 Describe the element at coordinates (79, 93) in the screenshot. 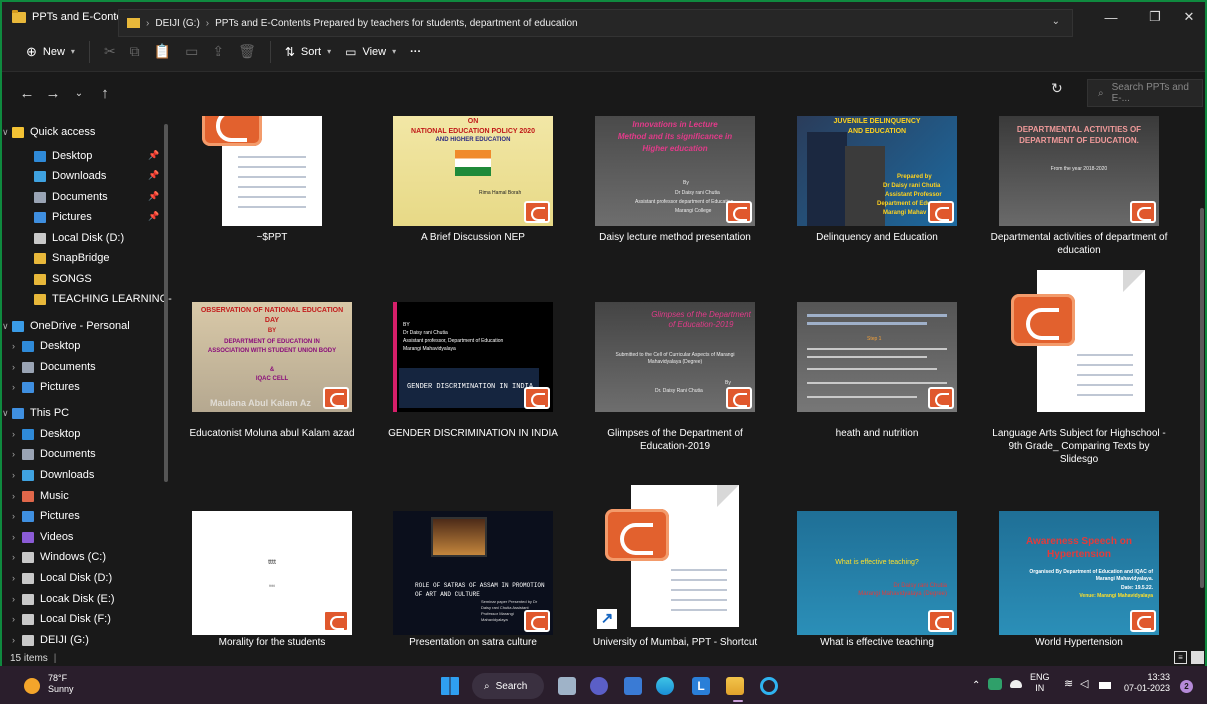

I see `recent-locations-icon: ⌄` at that location.